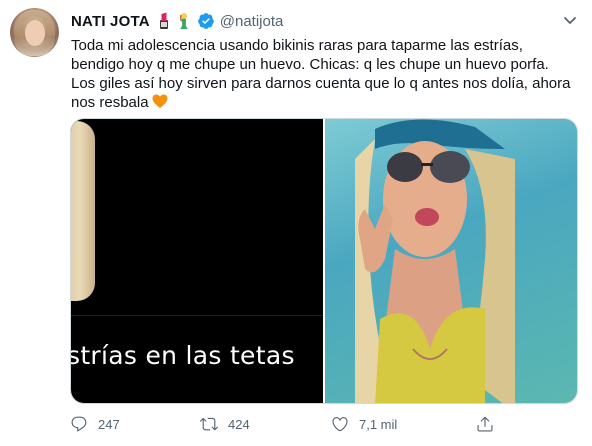 The height and width of the screenshot is (446, 592). I want to click on more-options-button, so click(570, 20).